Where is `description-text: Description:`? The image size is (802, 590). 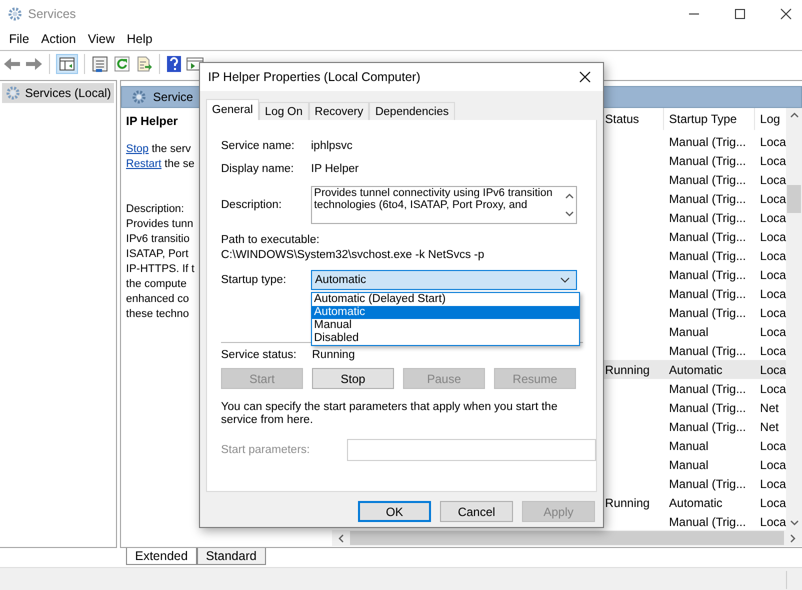
description-text: Description: is located at coordinates (155, 209).